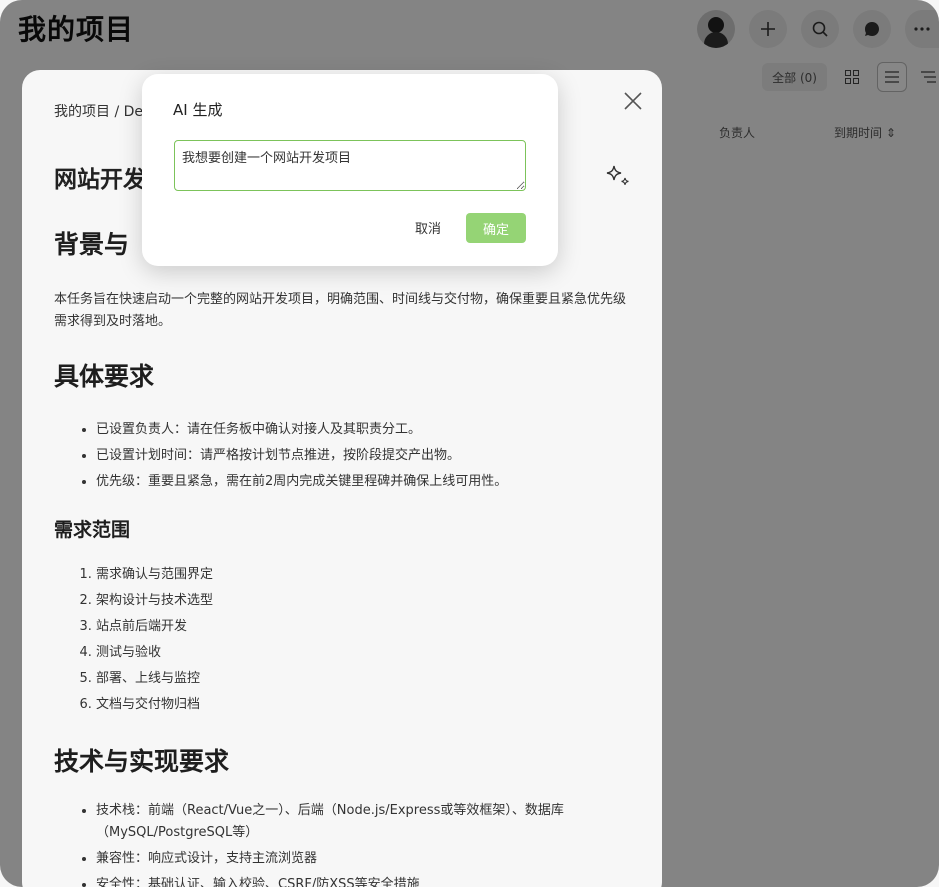  What do you see at coordinates (365, 653) in the screenshot?
I see `list-item: 测试与验收` at bounding box center [365, 653].